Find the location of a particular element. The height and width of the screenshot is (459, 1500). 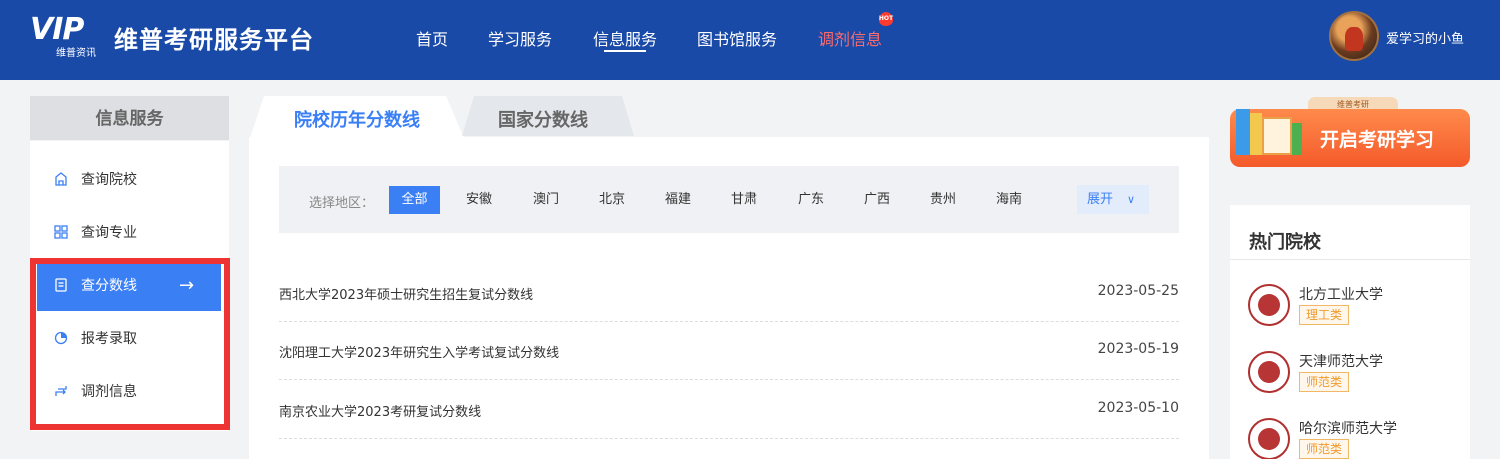

active-nav-underline is located at coordinates (625, 51).